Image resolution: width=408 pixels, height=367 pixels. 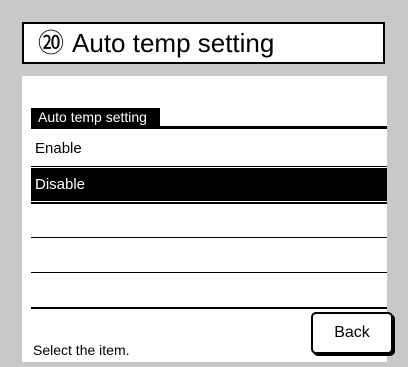 I want to click on title-bar: ⑳ Auto temp setting, so click(x=203, y=43).